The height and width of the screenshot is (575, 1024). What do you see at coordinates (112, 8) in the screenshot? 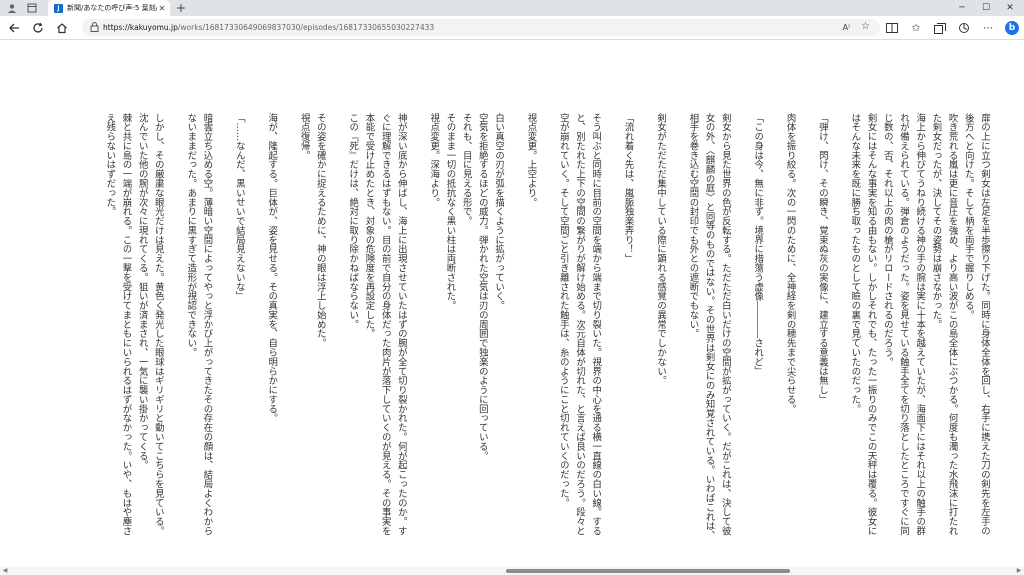
I see `tab-title: 新聞/あなたの呼び声-5 葉刻/独奏` at bounding box center [112, 8].